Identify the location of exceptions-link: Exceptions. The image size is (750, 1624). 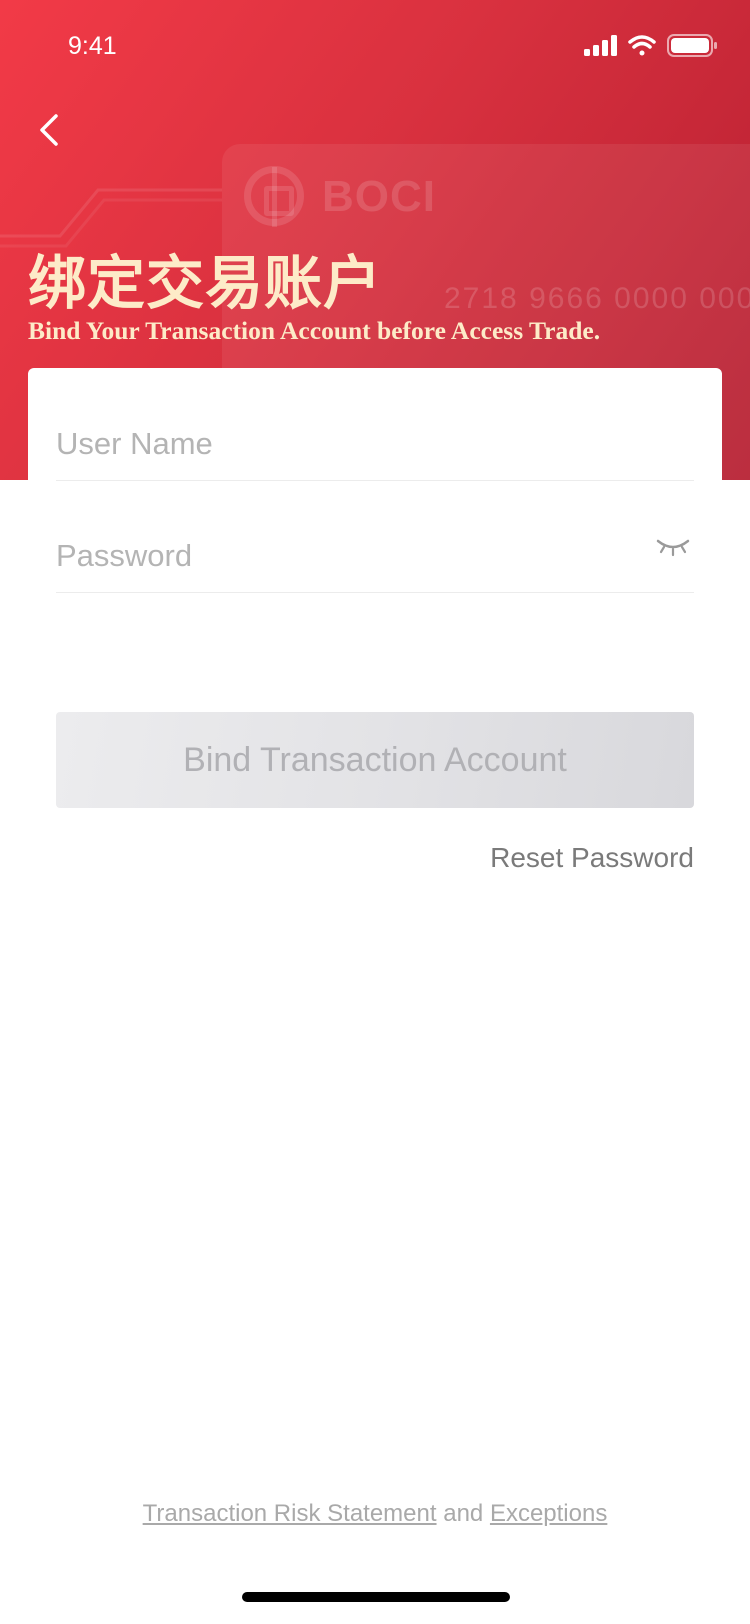
(548, 1513).